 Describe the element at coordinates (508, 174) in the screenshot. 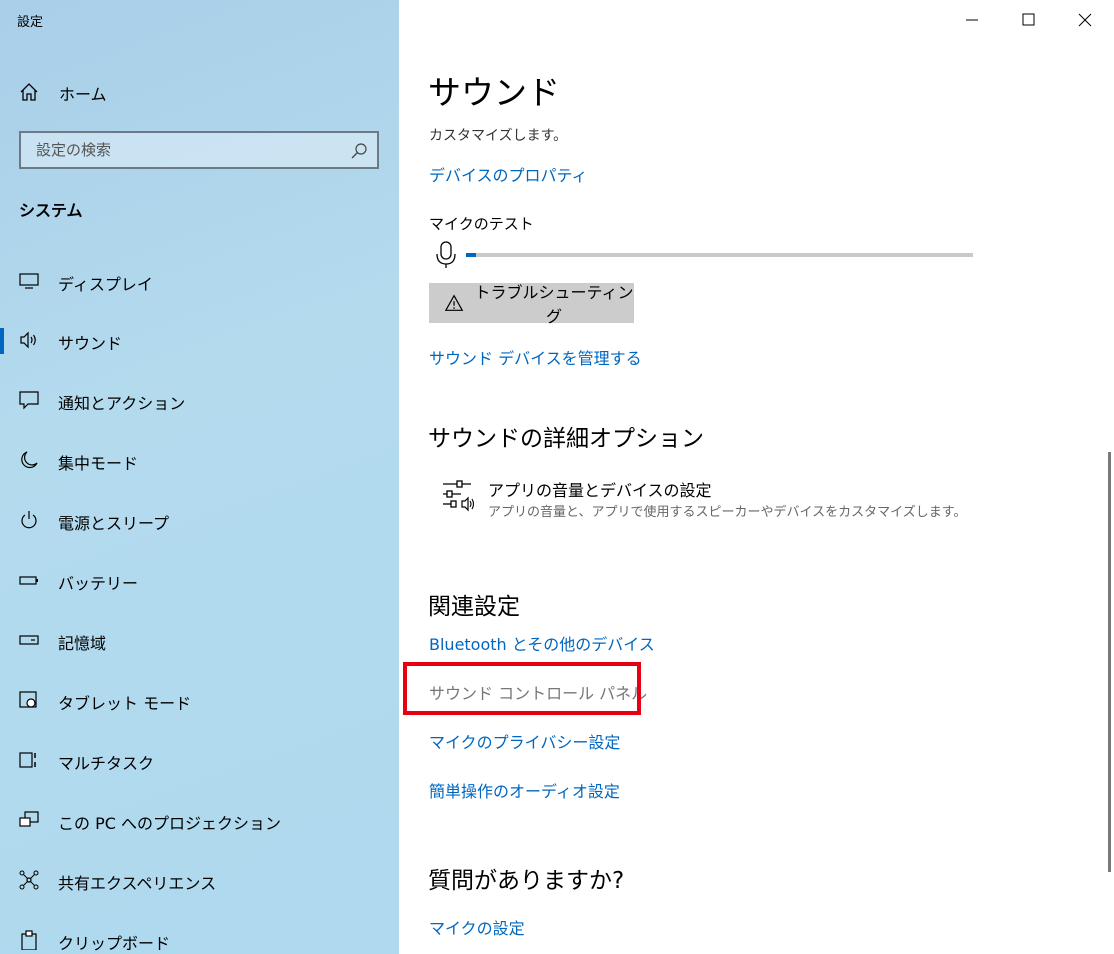

I see `device-properties-link: デバイスのプロパティ` at that location.